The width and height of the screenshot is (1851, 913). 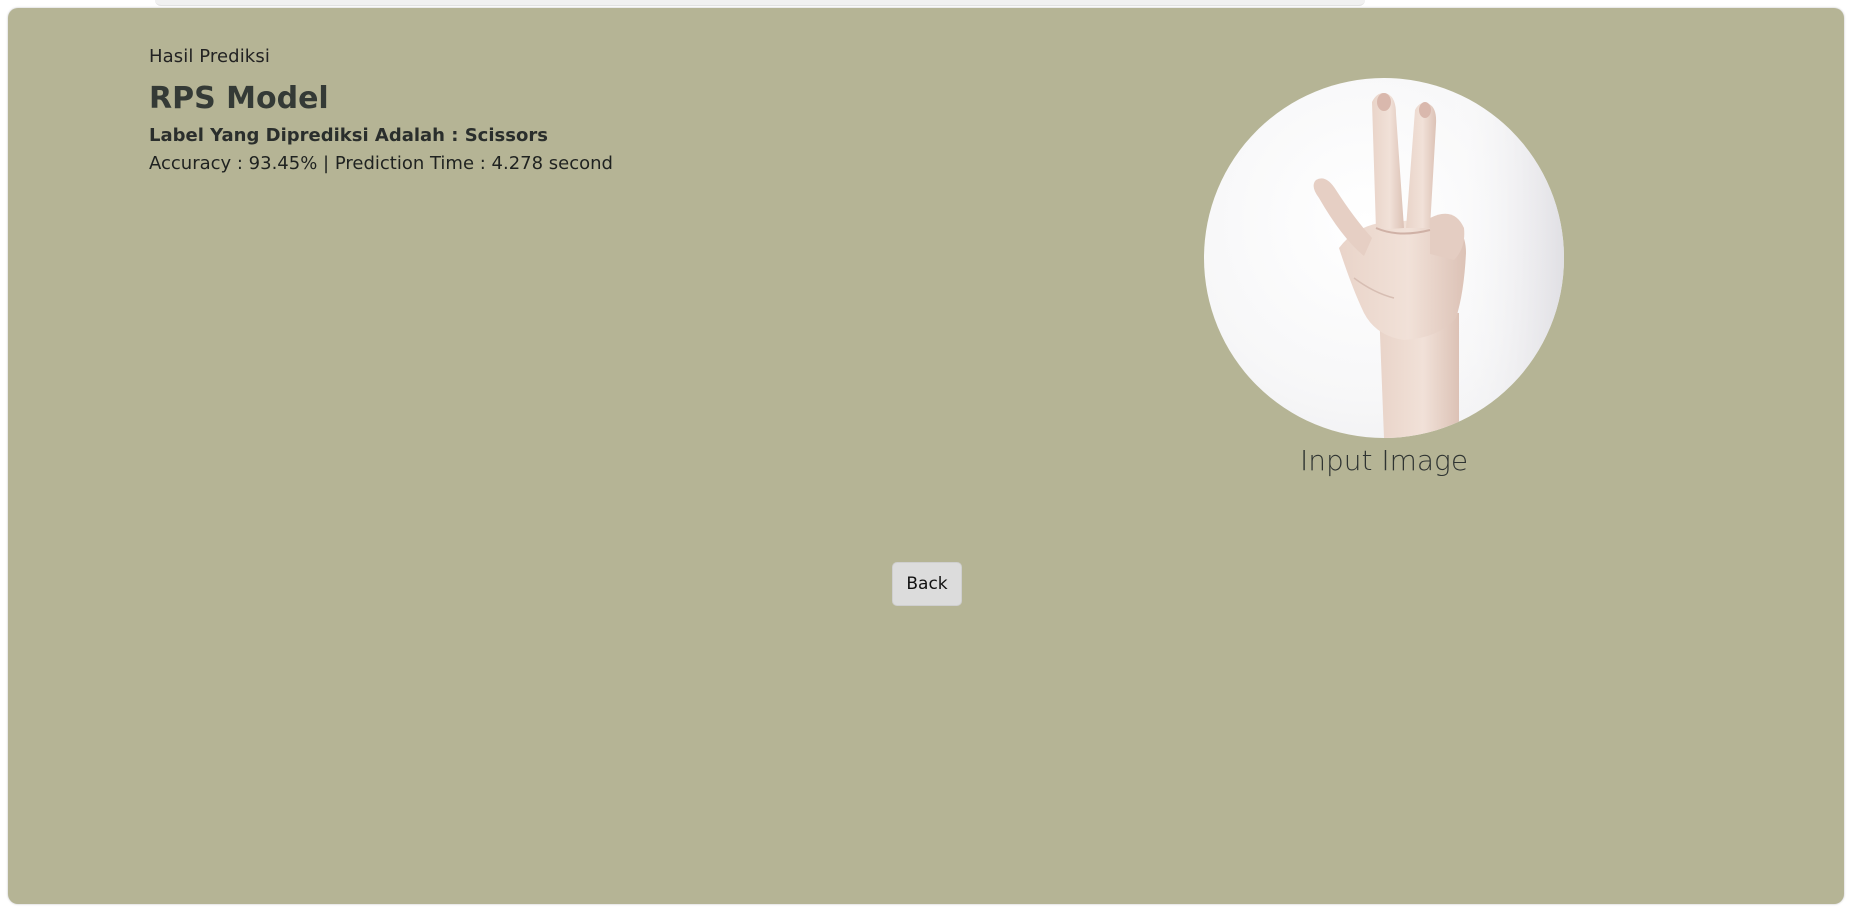 I want to click on back-button: Back, so click(x=927, y=584).